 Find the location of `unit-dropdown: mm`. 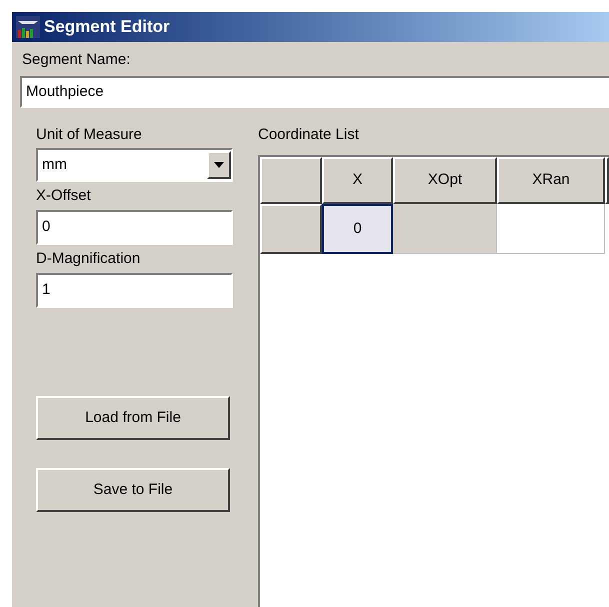

unit-dropdown: mm is located at coordinates (134, 165).